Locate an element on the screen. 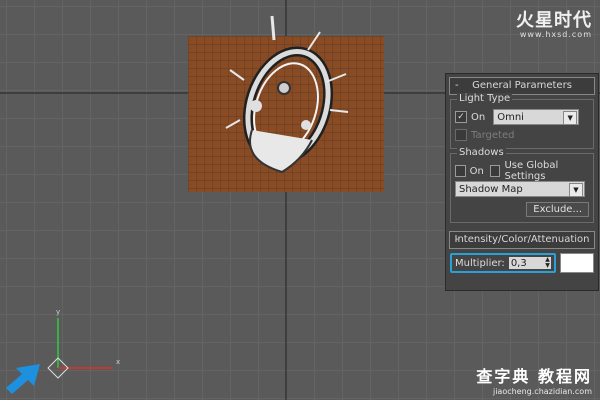 Image resolution: width=600 pixels, height=400 pixels. multiplier-row: Multiplier: 0,3 ▲ ▼ is located at coordinates (522, 263).